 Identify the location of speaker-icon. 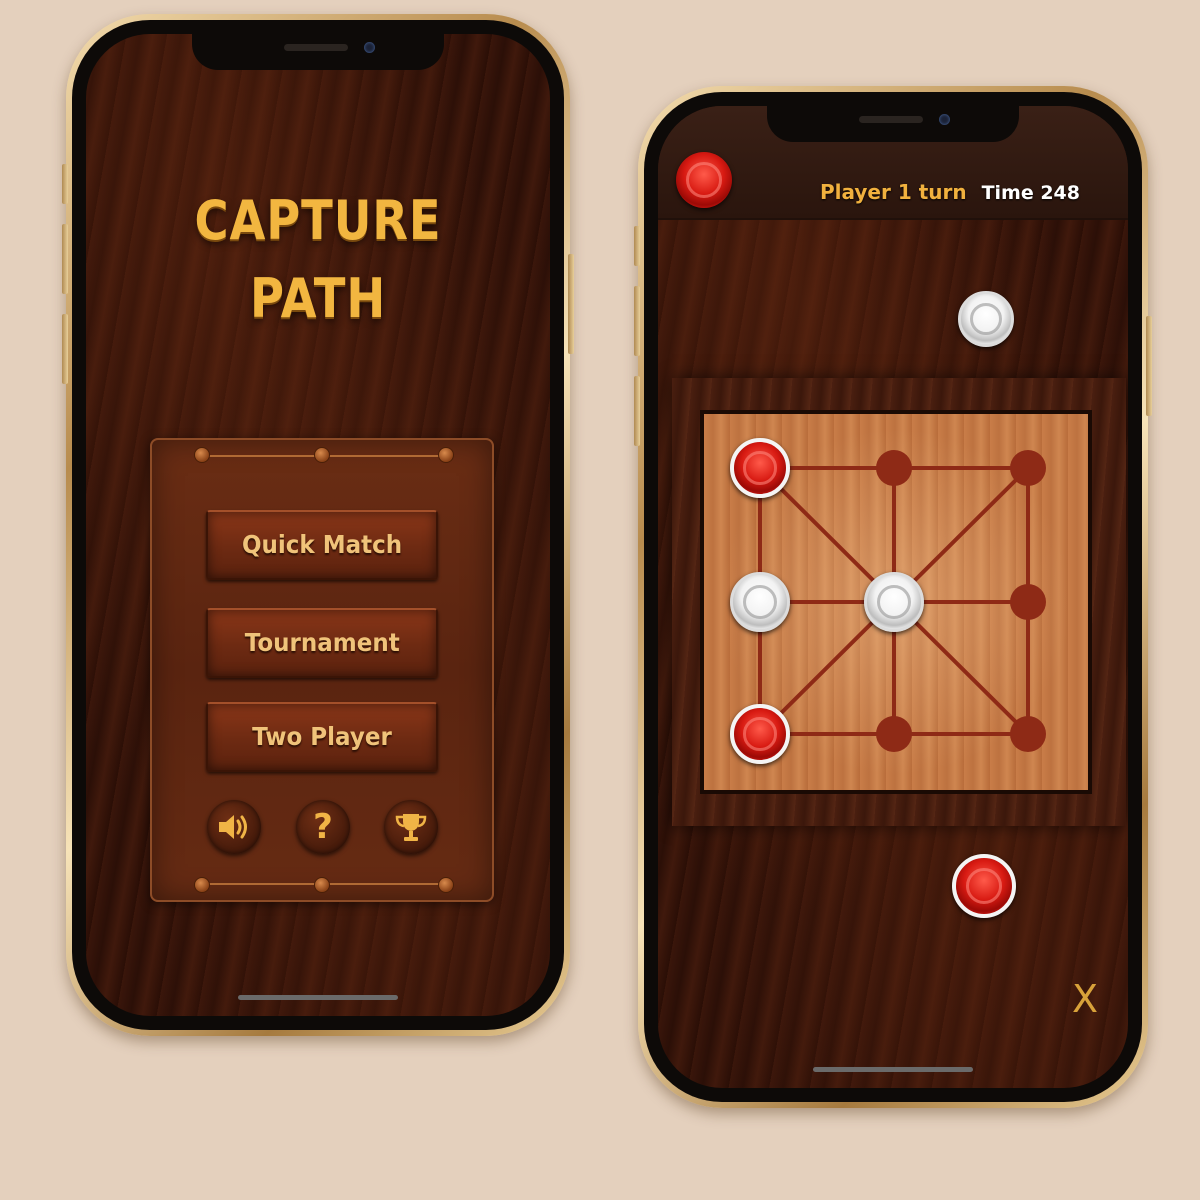
(233, 827).